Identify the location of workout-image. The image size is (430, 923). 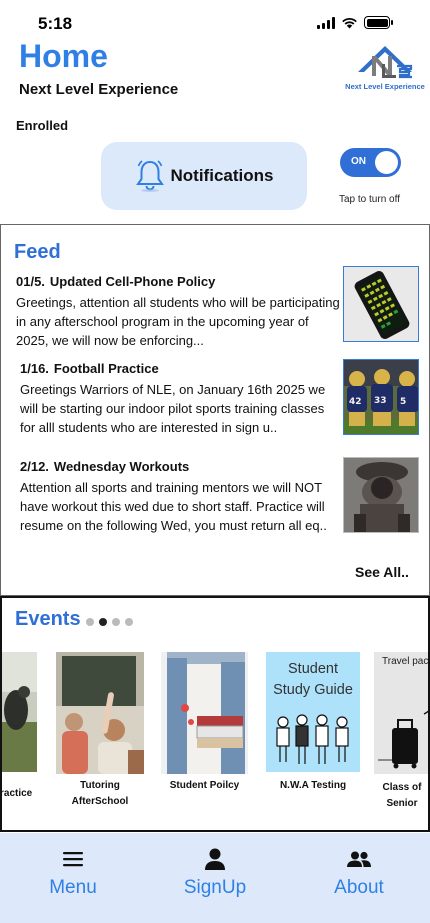
(381, 495).